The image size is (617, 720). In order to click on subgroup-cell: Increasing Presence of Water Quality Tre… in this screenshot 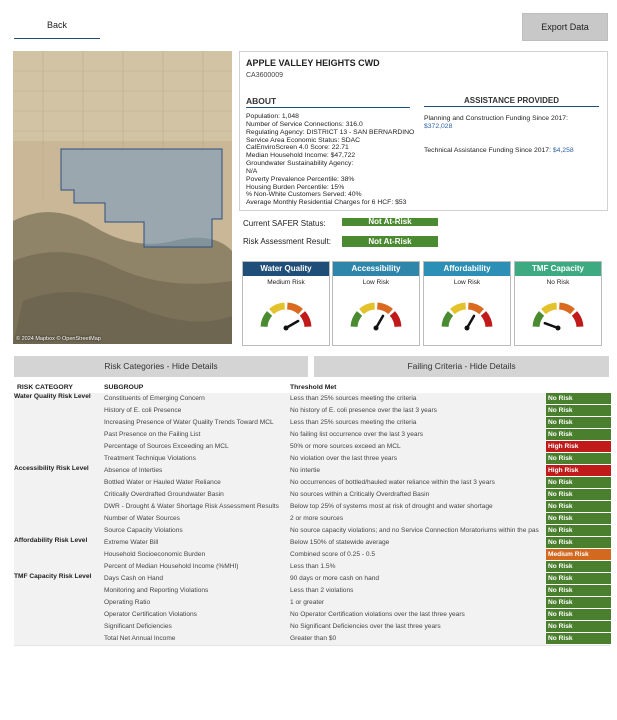, I will do `click(197, 423)`.